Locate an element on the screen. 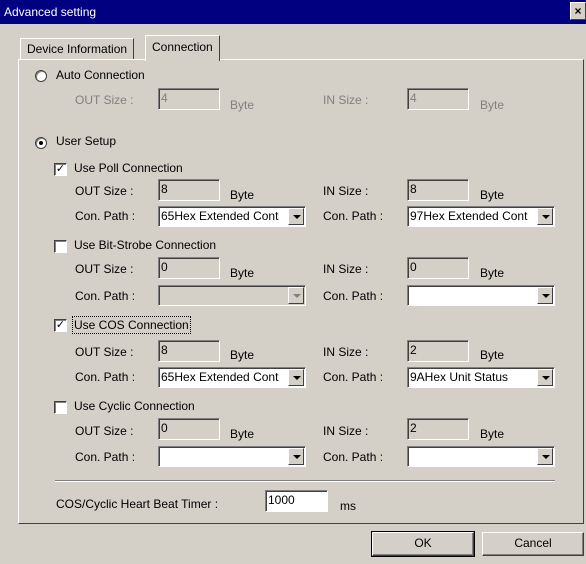  bit-strobe-in-unit: Byte is located at coordinates (492, 273).